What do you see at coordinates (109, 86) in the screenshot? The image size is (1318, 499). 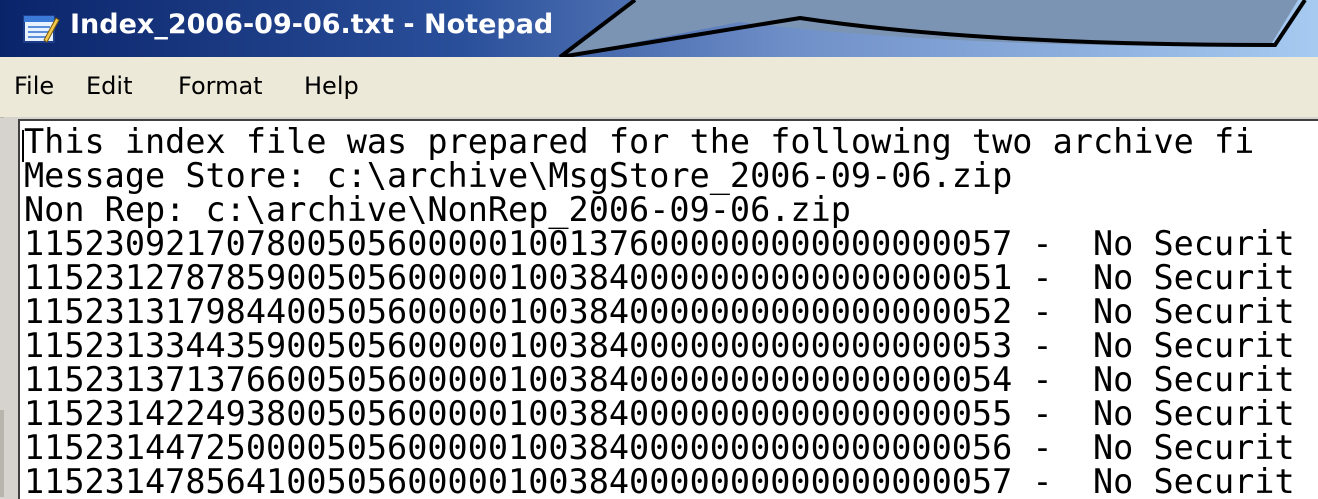 I see `menu-edit: Edit` at bounding box center [109, 86].